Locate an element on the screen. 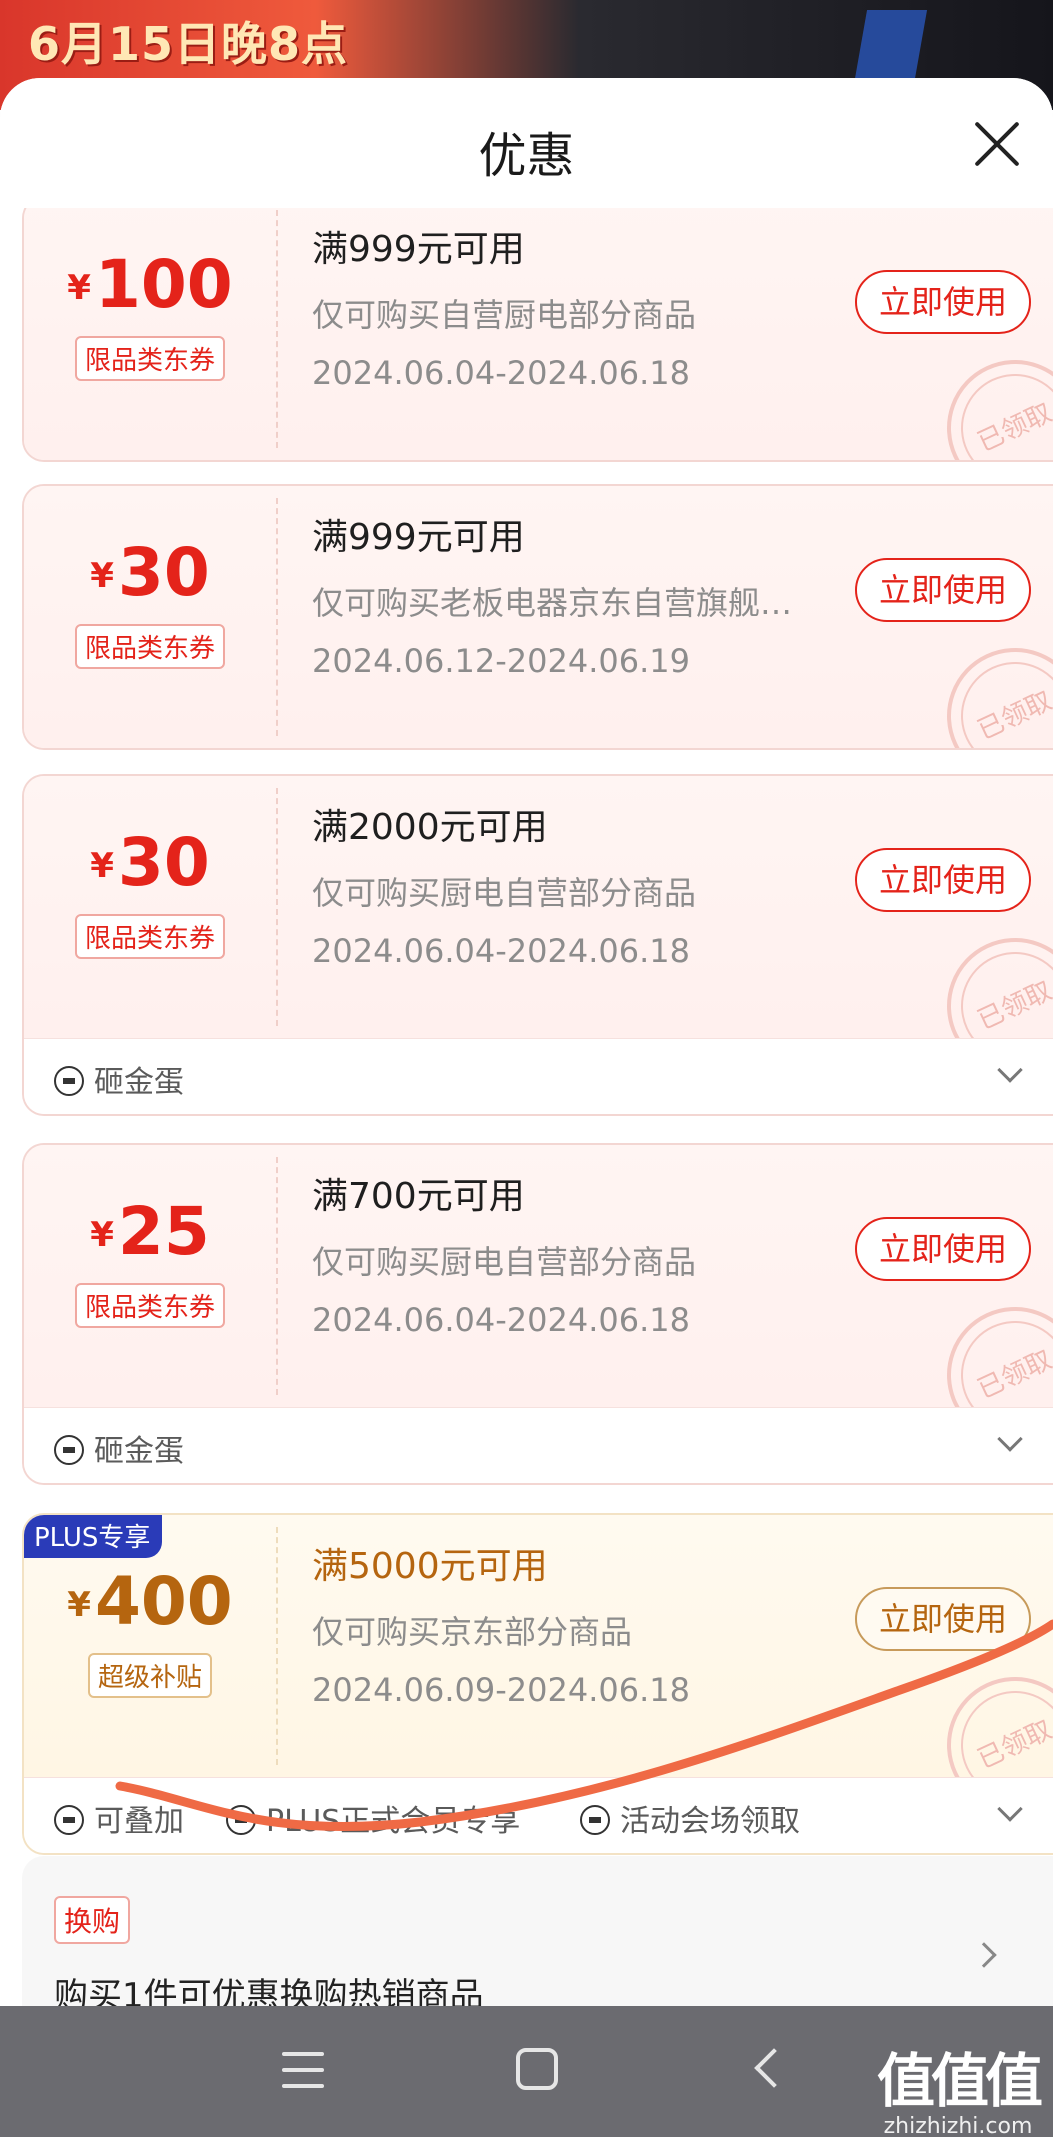 The height and width of the screenshot is (2137, 1053). footer-tag: PLUS正式会员专享 is located at coordinates (373, 1818).